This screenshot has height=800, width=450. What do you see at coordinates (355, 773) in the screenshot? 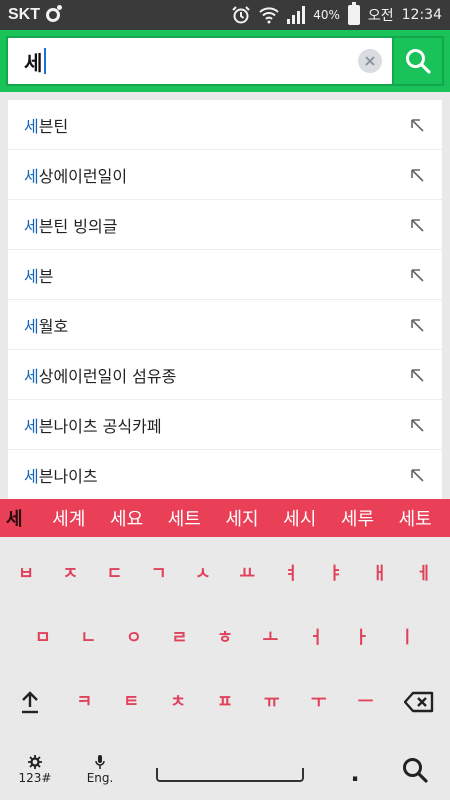
I see `period-key: .` at bounding box center [355, 773].